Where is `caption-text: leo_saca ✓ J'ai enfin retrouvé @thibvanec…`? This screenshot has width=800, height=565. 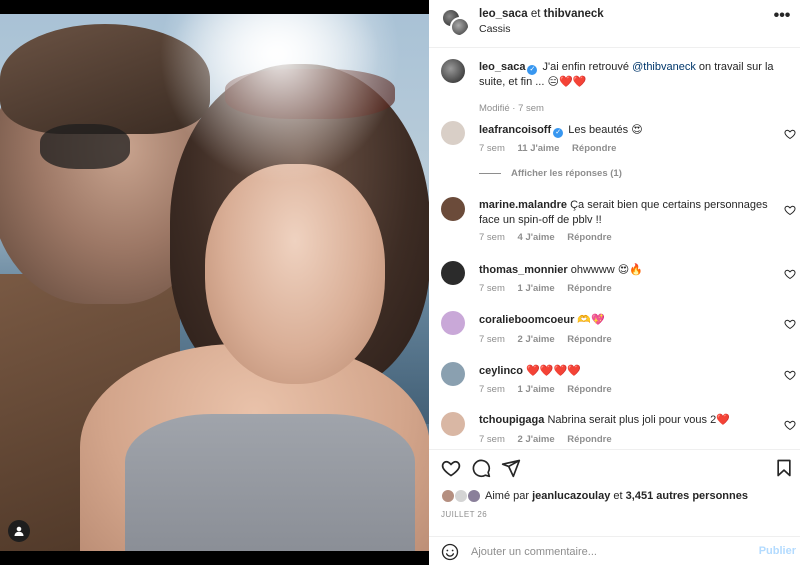 caption-text: leo_saca ✓ J'ai enfin retrouvé @thibvanec… is located at coordinates (629, 75).